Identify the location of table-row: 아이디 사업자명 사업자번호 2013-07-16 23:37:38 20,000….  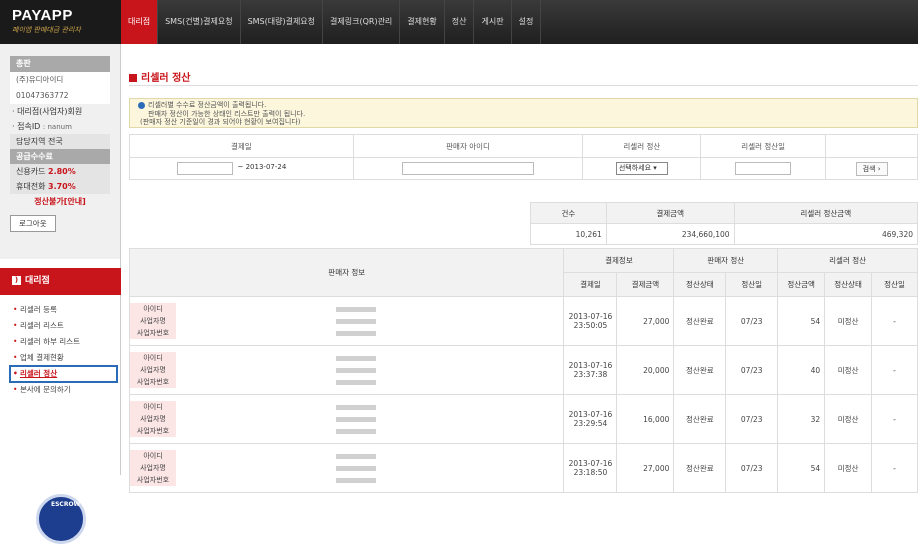
(523, 370).